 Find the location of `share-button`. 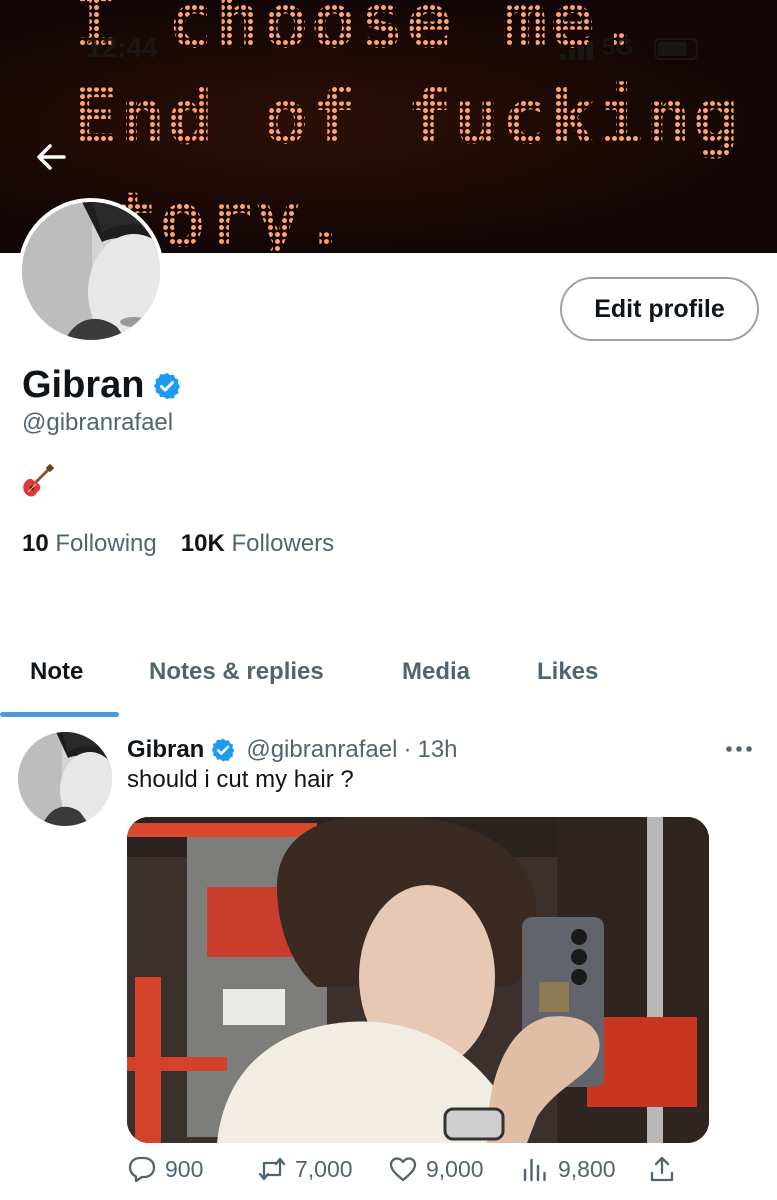

share-button is located at coordinates (662, 1169).